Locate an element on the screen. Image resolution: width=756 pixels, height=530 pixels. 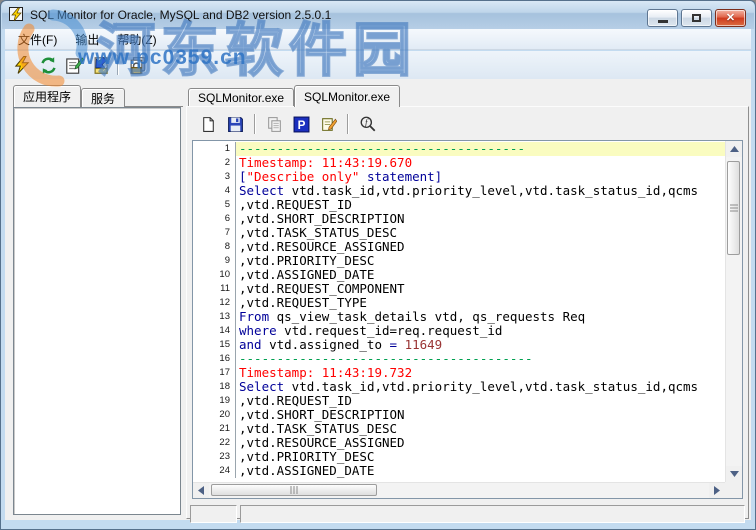
find-icon: f is located at coordinates (367, 124).